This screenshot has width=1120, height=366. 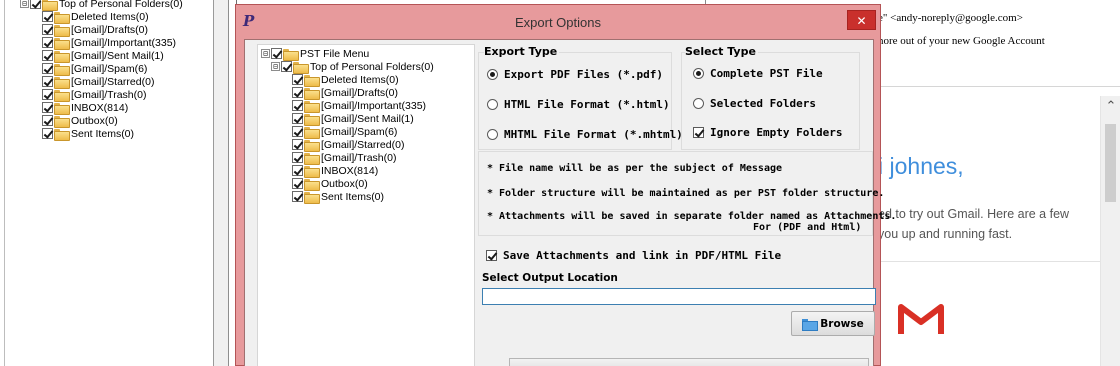 What do you see at coordinates (721, 51) in the screenshot?
I see `select-type-title: Select Type` at bounding box center [721, 51].